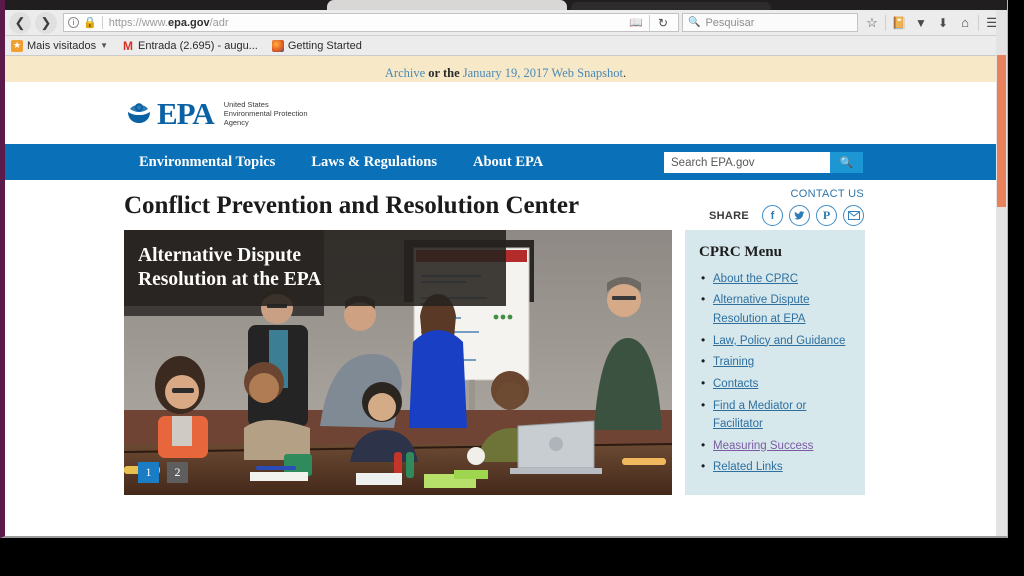  I want to click on cprc-menu-title: CPRC Menu, so click(740, 251).